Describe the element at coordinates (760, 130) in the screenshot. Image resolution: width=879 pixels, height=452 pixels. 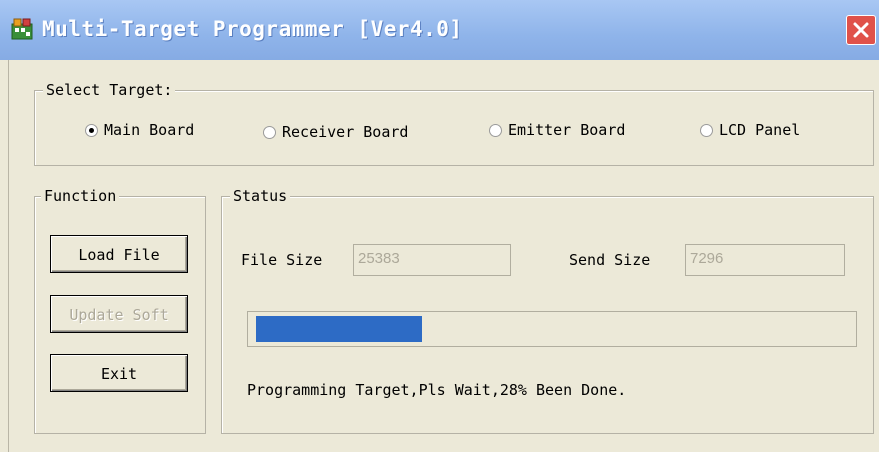
I see `radio-label: LCD Panel` at that location.